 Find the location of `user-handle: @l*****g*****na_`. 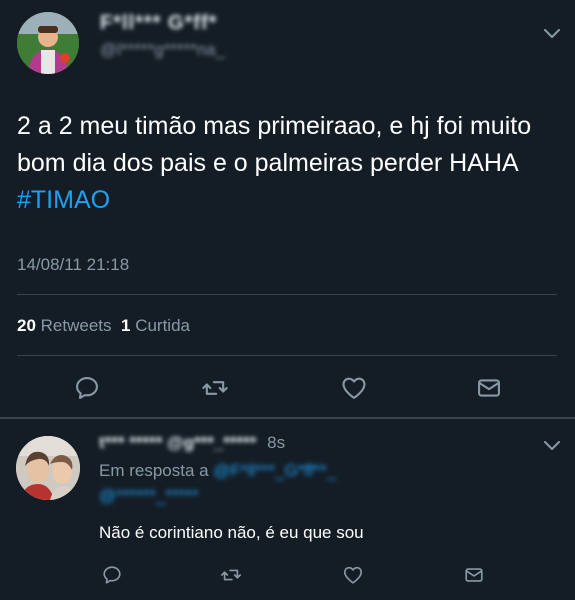

user-handle: @l*****g*****na_ is located at coordinates (162, 50).